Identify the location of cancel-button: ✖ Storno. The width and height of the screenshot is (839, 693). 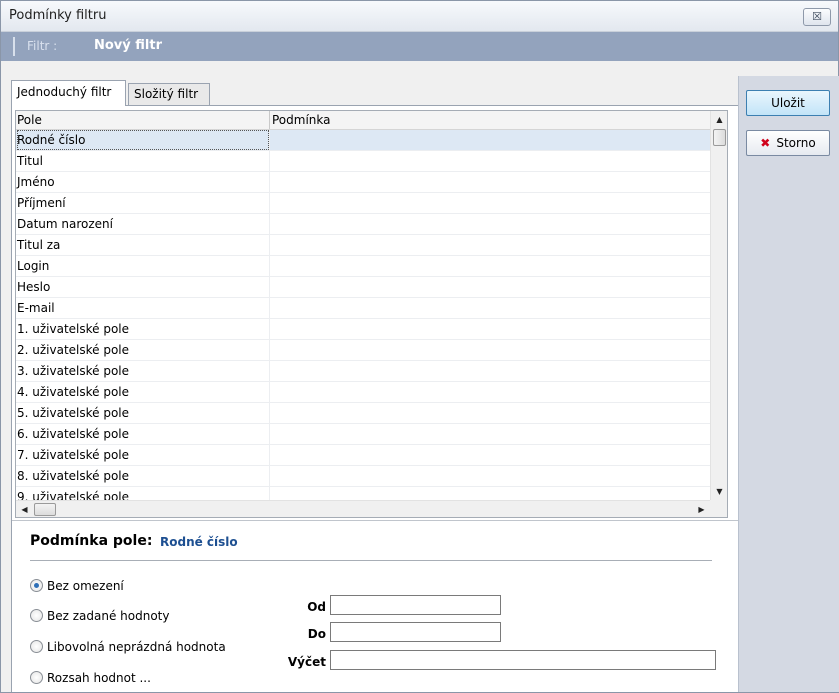
(788, 143).